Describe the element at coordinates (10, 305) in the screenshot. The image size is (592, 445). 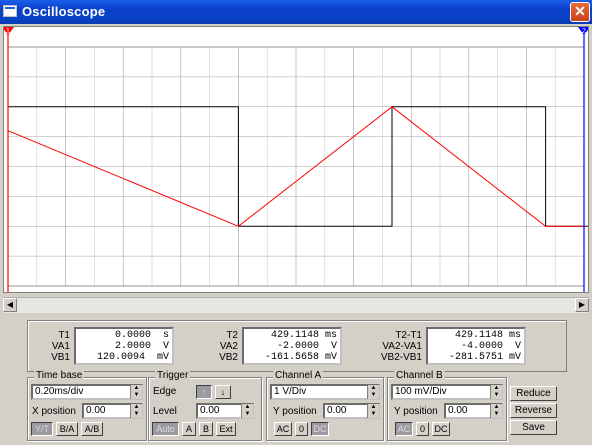
I see `scroll-left-icon: ◀` at that location.